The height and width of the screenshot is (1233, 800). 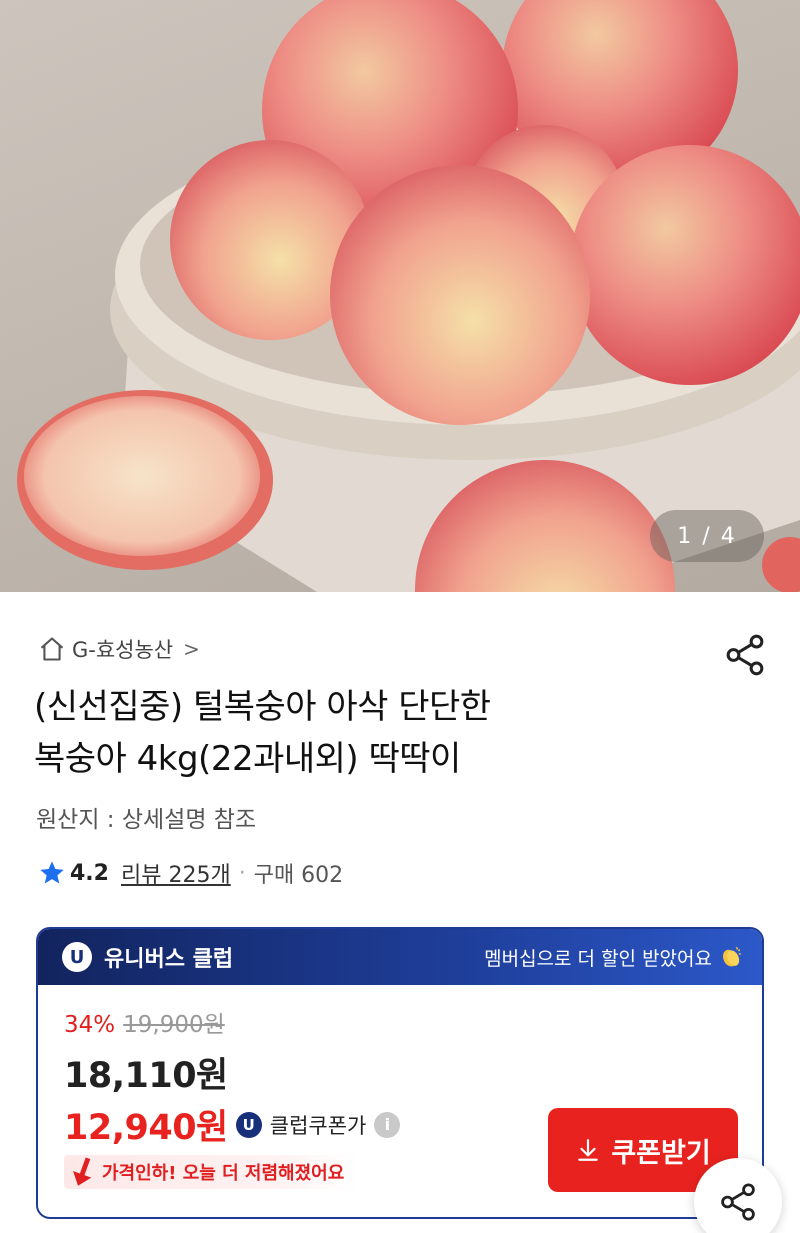 I want to click on floating-share-button, so click(x=738, y=1195).